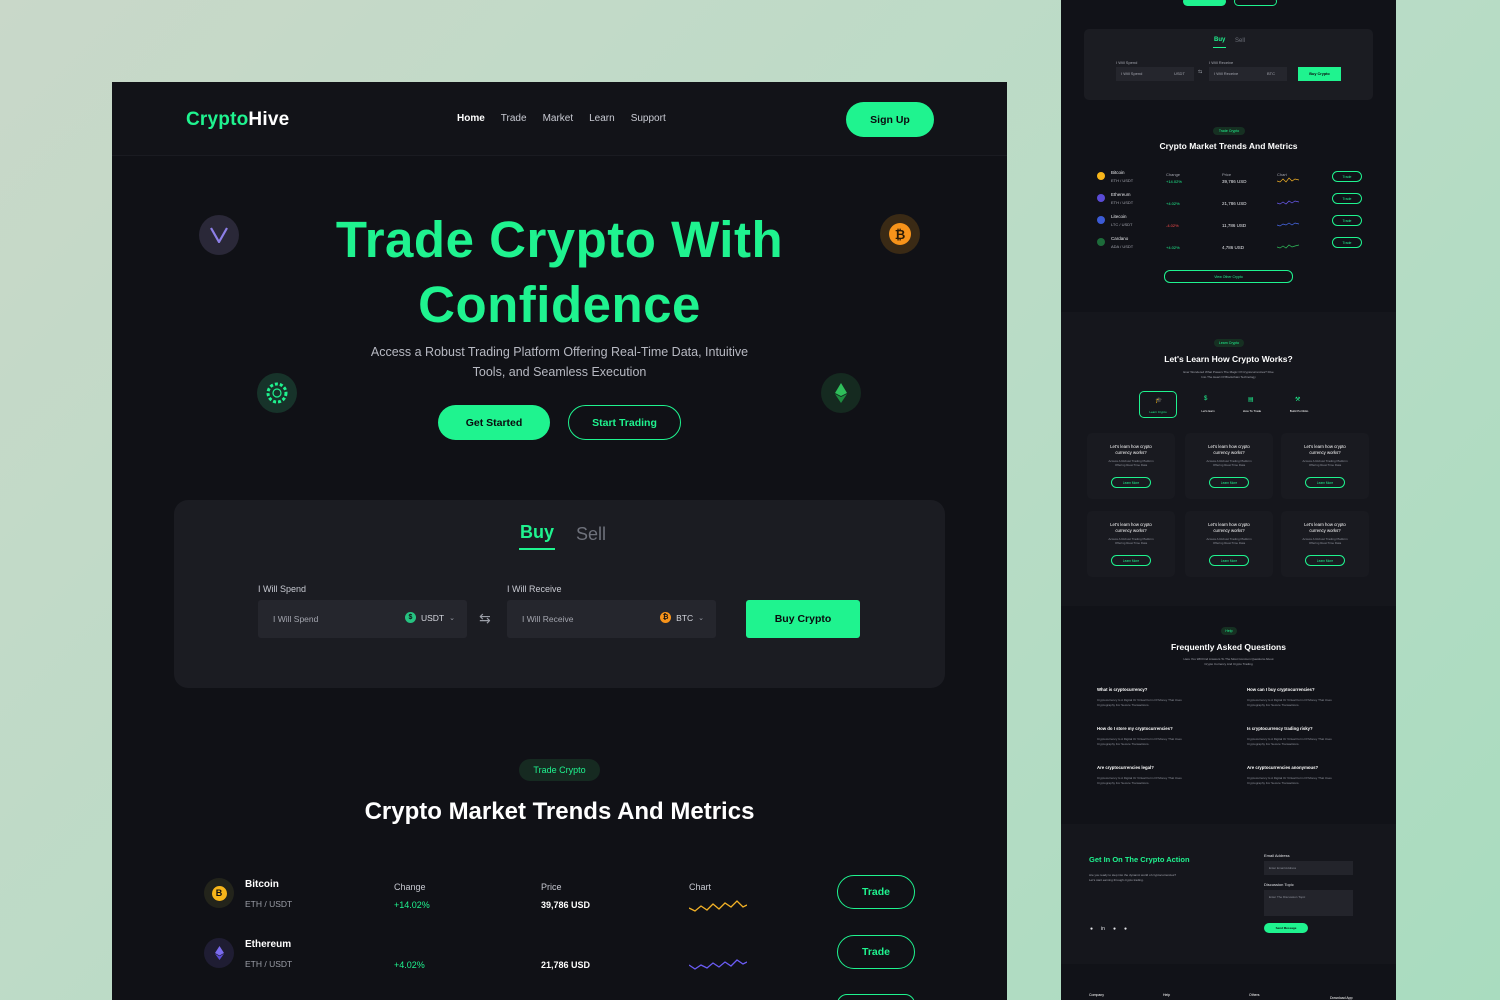  What do you see at coordinates (841, 393) in the screenshot?
I see `ethereum-classic-coin-icon` at bounding box center [841, 393].